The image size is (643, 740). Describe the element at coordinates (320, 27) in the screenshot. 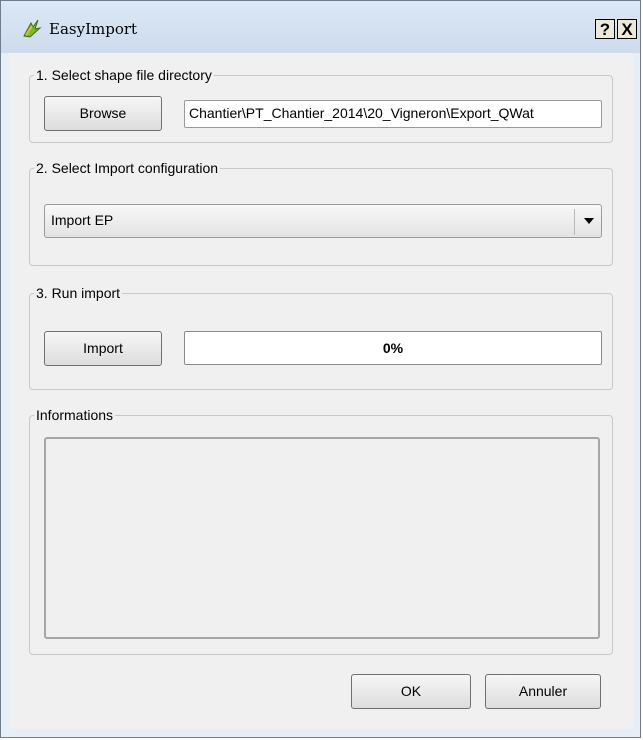

I see `title-bar: EasyImport ? X` at that location.